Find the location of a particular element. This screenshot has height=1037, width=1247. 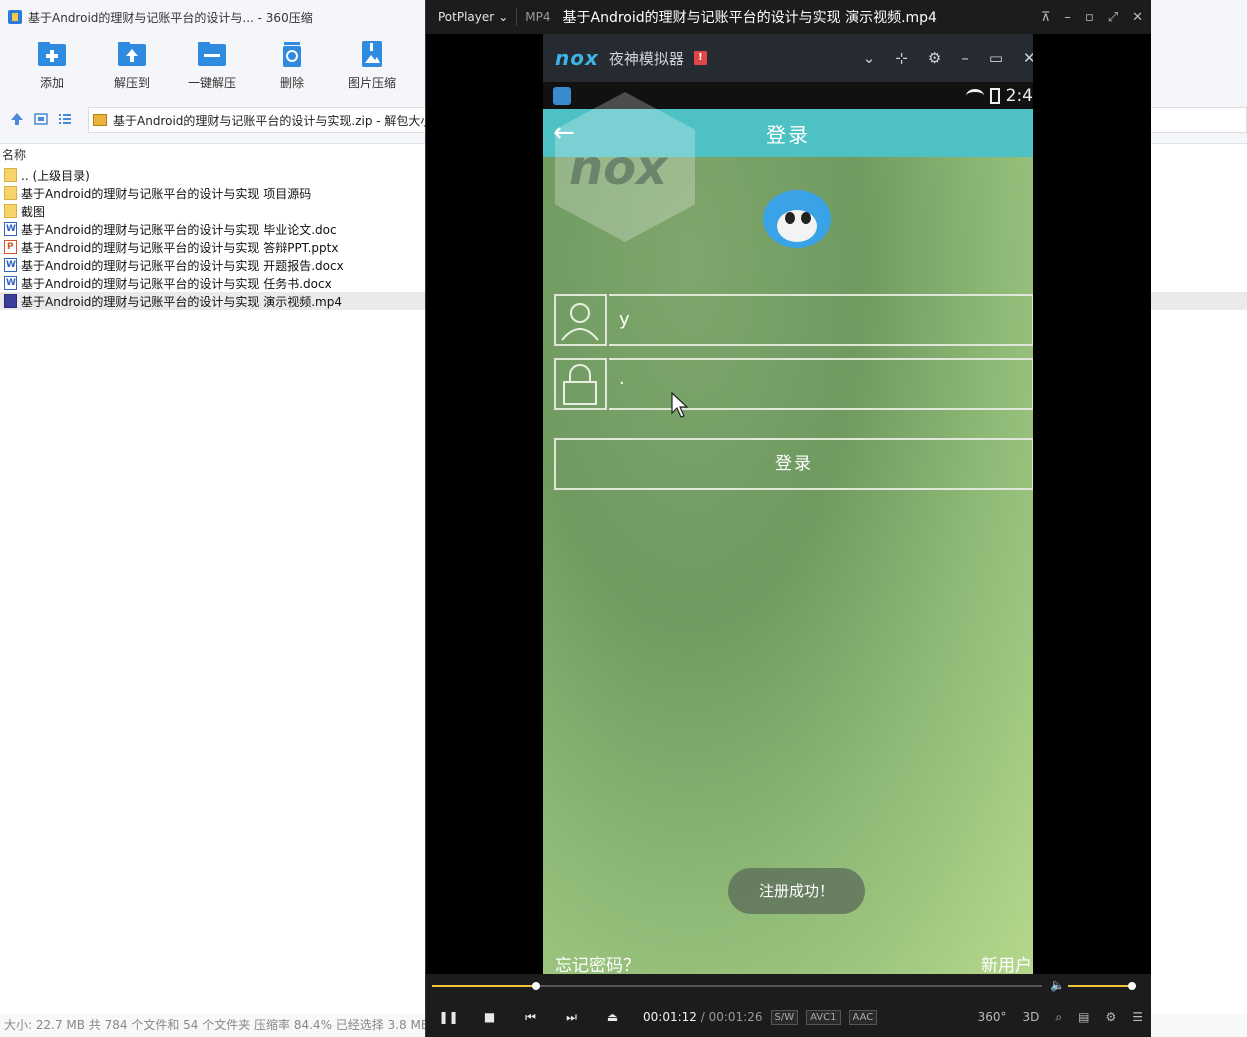

video-title: 基于Android的理财与记账平台的设计与实现 演示视频.mp4 is located at coordinates (749, 18).